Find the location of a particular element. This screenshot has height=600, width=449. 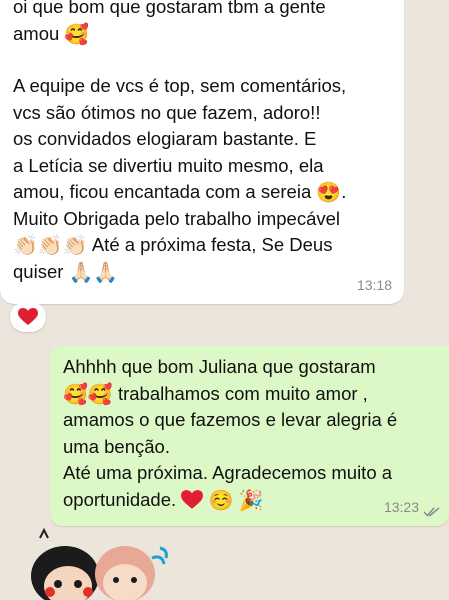

message-line-with-emoji: amou, ficou encantada com a sereia 😍. is located at coordinates (180, 193).